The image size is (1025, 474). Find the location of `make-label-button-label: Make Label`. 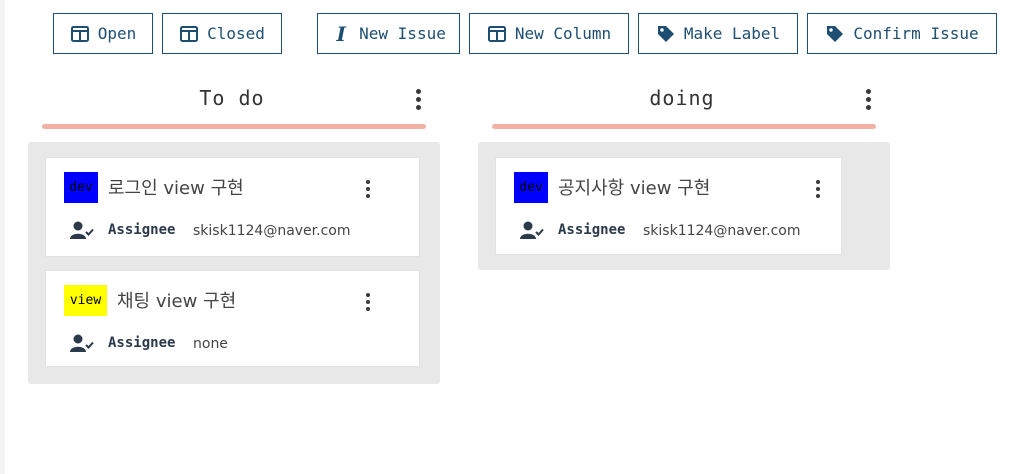

make-label-button-label: Make Label is located at coordinates (732, 33).